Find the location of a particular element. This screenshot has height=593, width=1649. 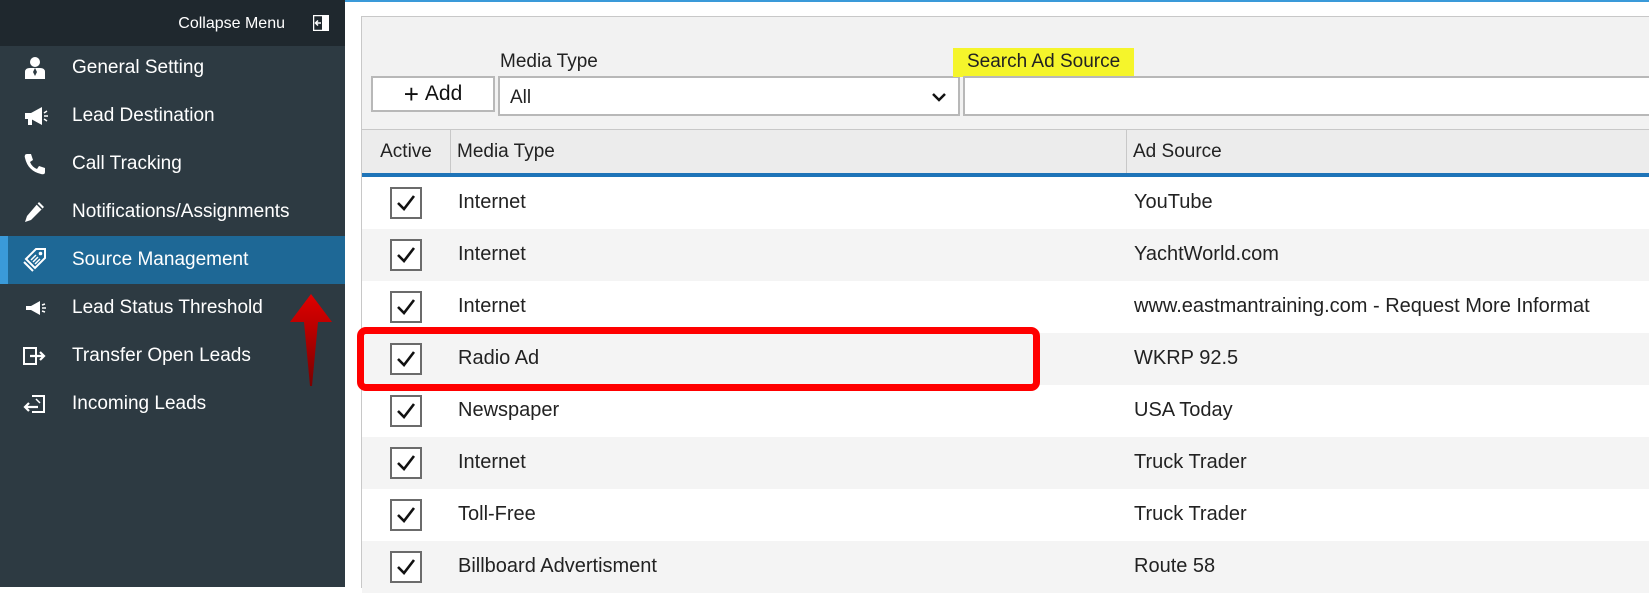

megaphone-small-icon is located at coordinates (36, 308).